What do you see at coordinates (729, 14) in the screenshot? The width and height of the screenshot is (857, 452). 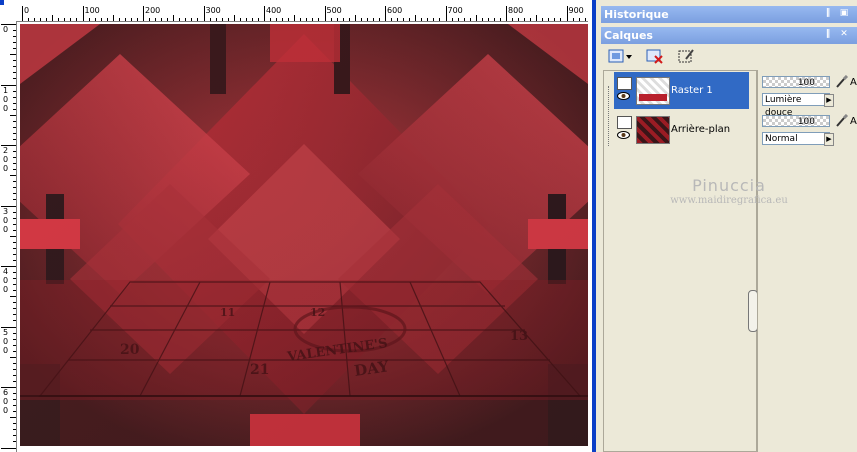 I see `historique-palette-title: Historique ‖ ▣` at bounding box center [729, 14].